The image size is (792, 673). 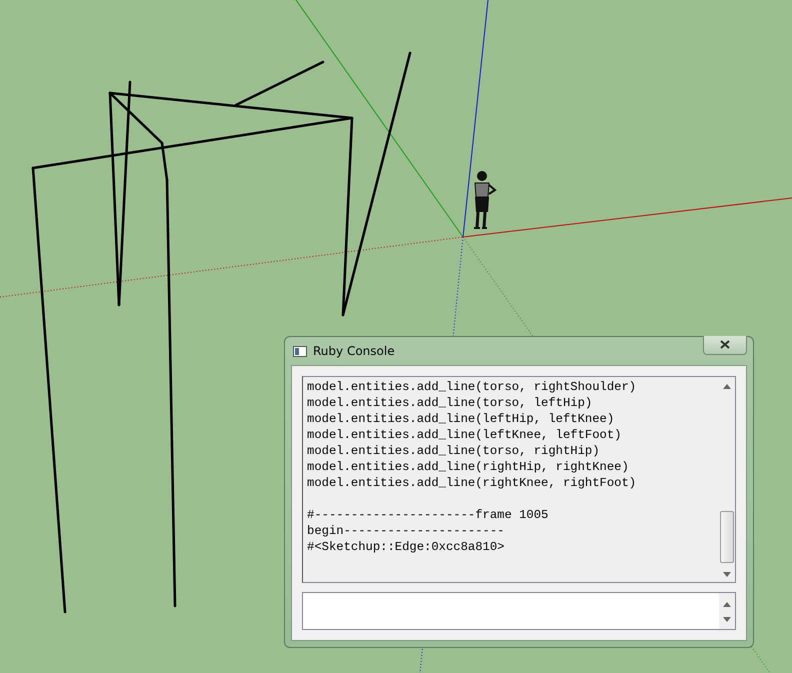 I want to click on output-line: model.entities.add_line(rightKnee, rightFoot), so click(x=472, y=483).